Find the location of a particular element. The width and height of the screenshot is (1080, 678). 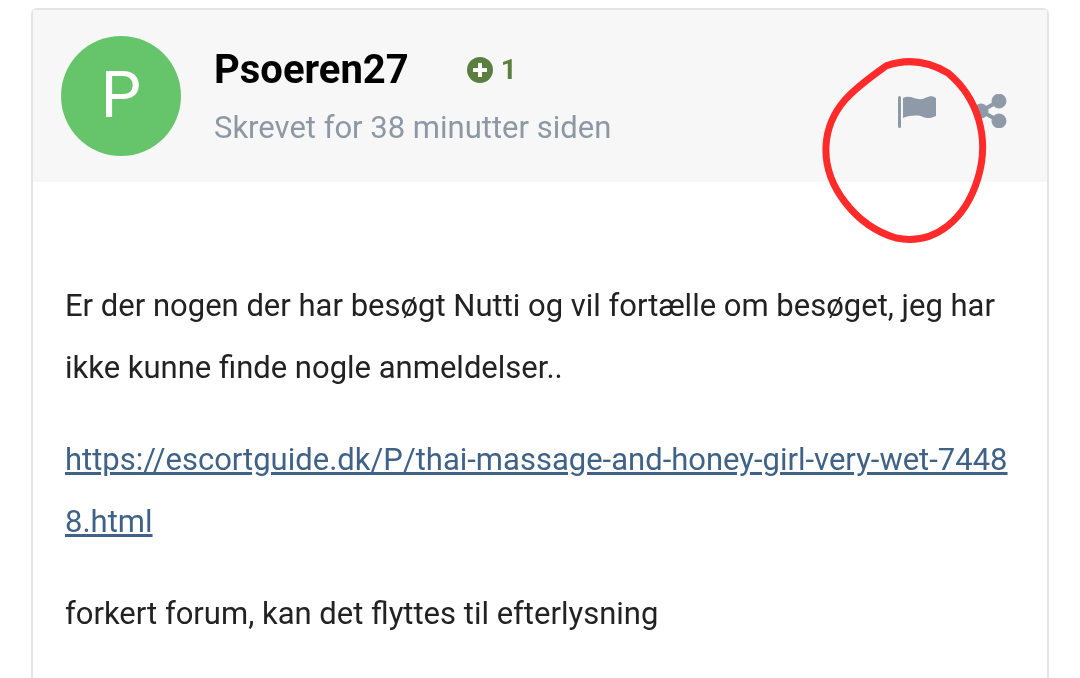

flag-icon is located at coordinates (917, 111).